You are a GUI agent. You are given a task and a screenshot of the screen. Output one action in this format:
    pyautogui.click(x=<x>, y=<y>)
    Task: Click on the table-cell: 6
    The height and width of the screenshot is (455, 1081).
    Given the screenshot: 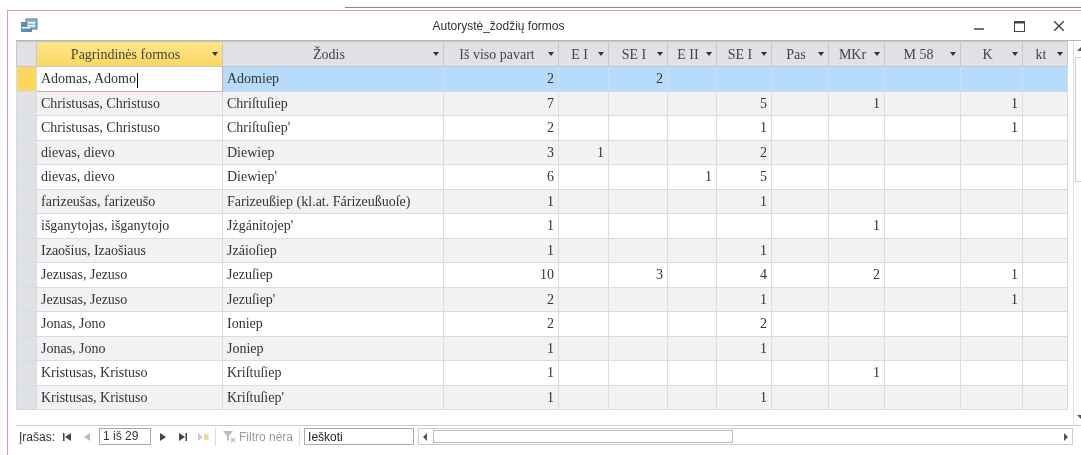 What is the action you would take?
    pyautogui.click(x=501, y=176)
    